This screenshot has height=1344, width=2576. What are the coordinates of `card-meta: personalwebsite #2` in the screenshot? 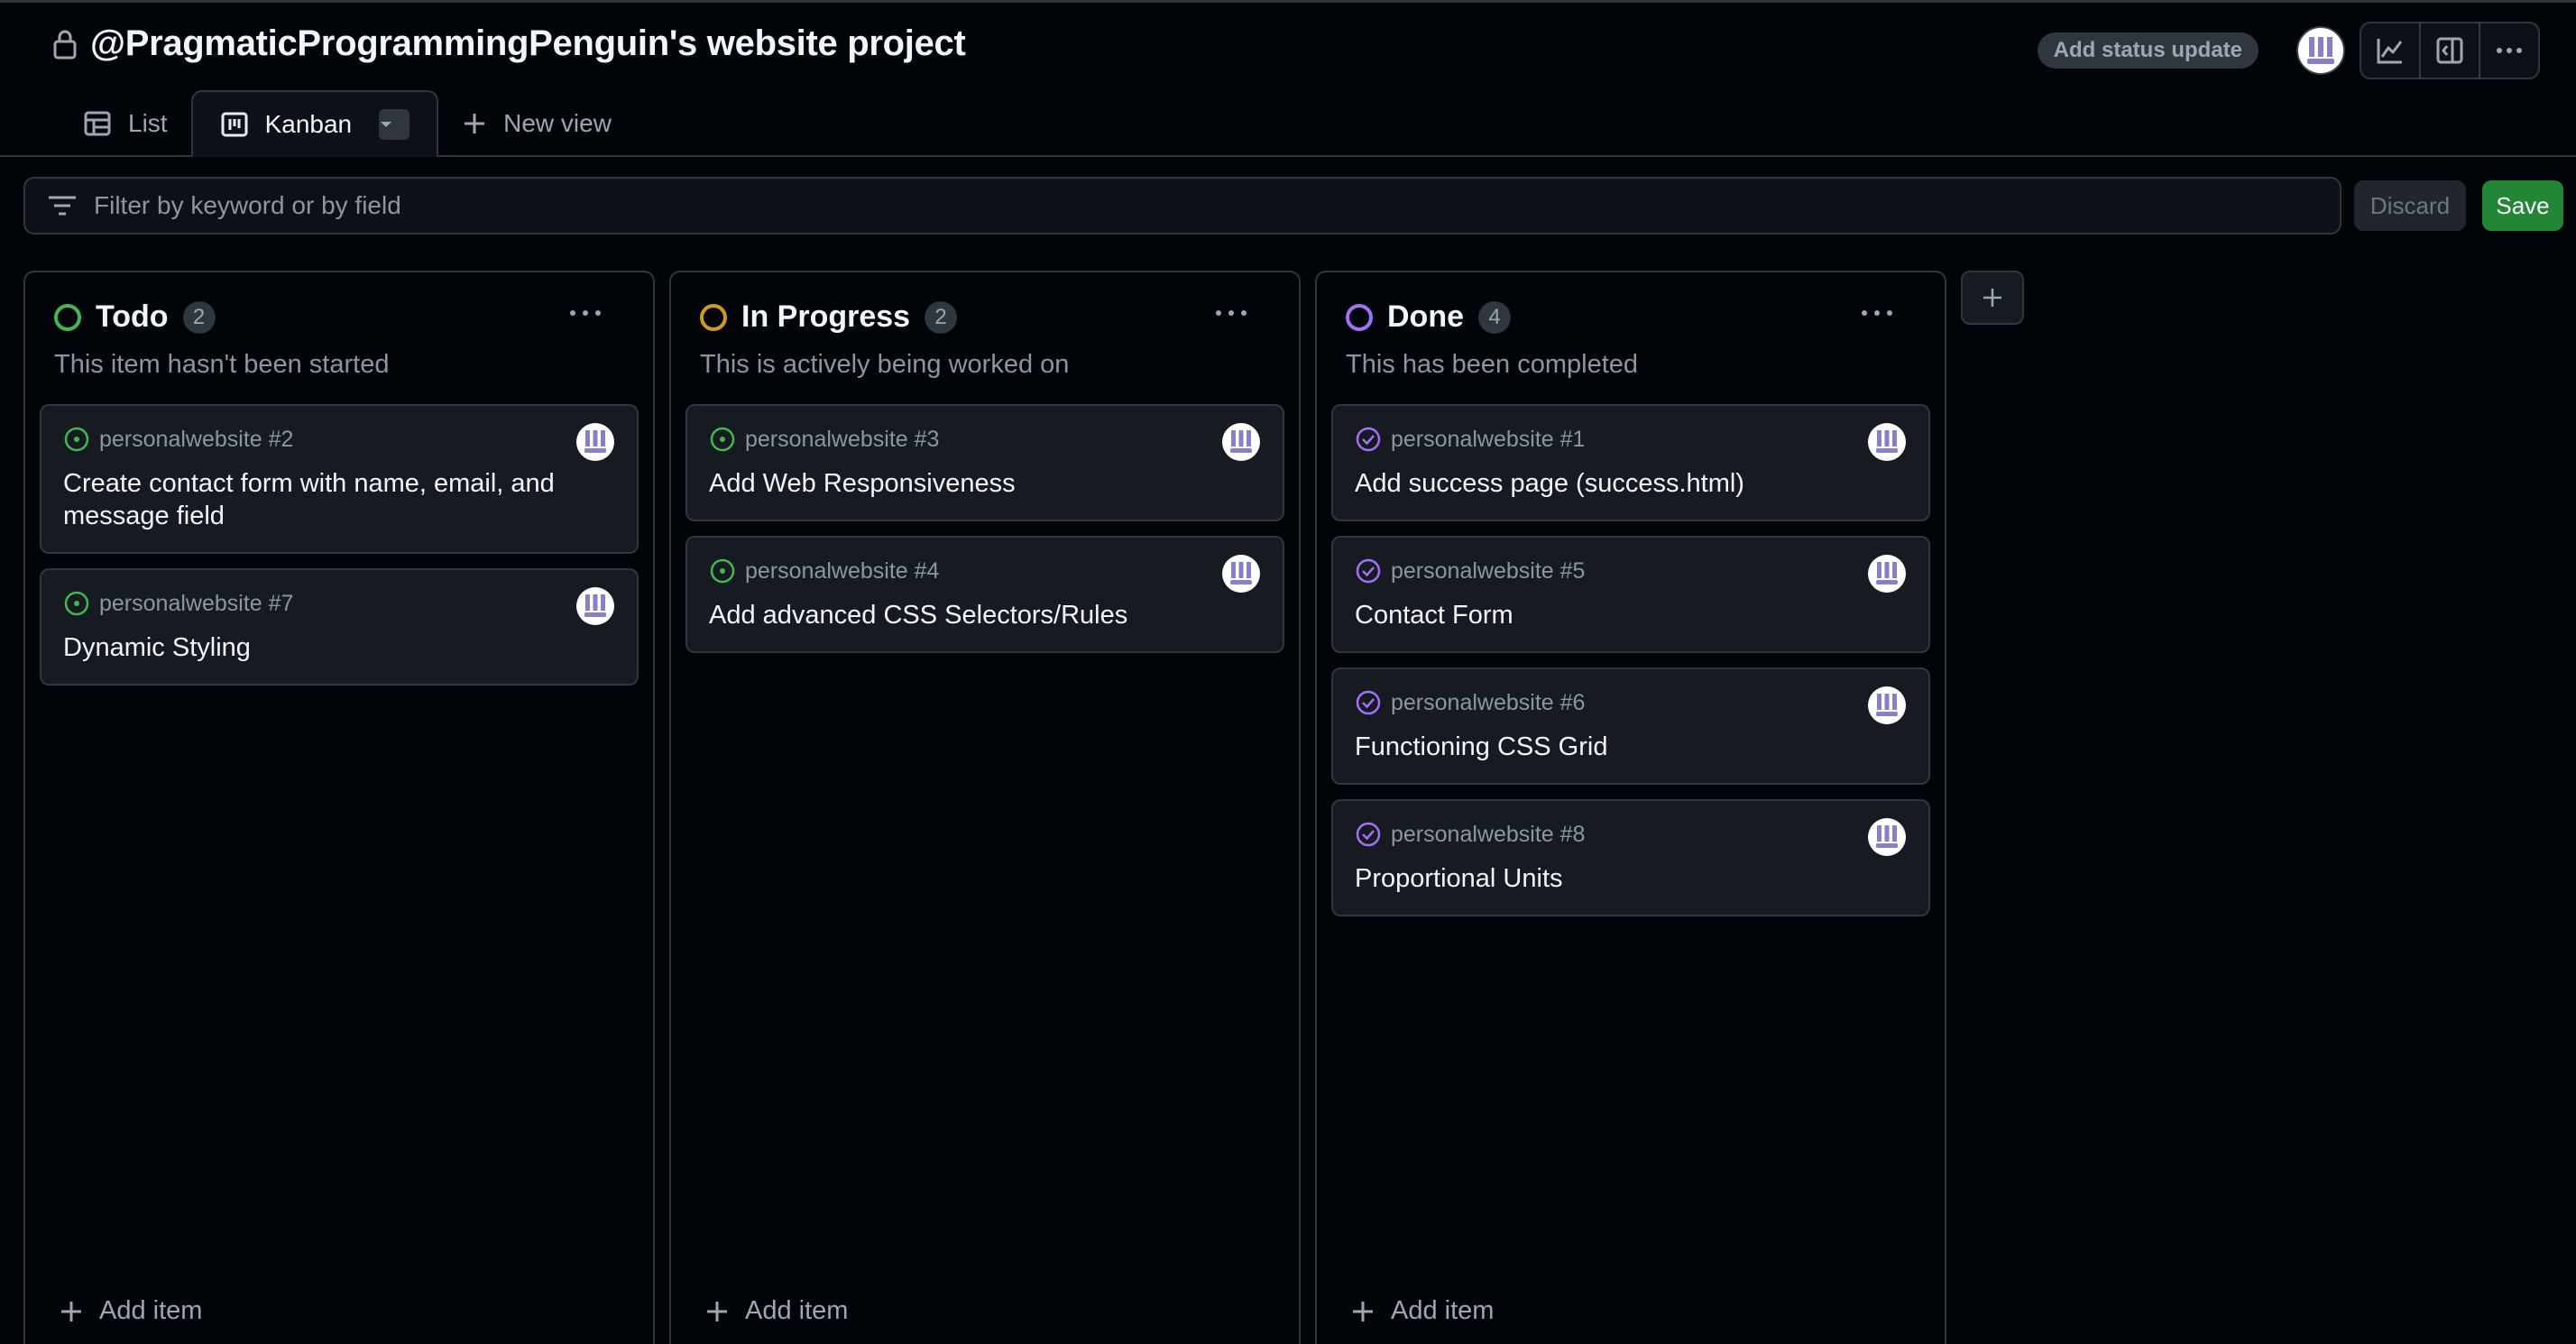 It's located at (338, 439).